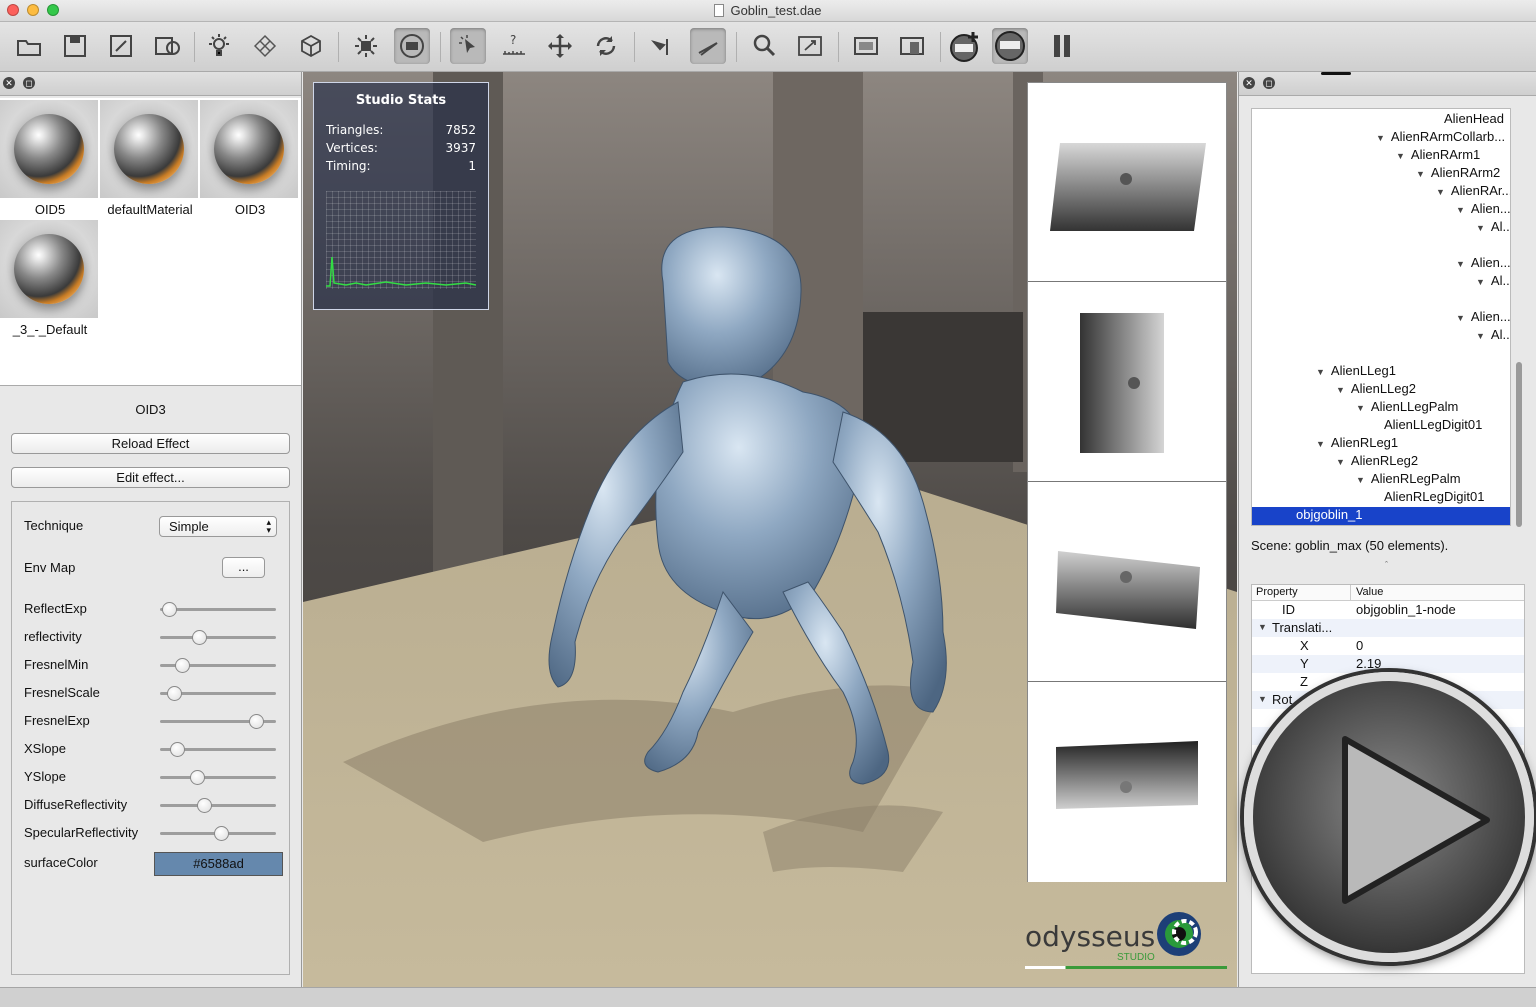 The height and width of the screenshot is (1007, 1536). I want to click on select-button, so click(468, 46).